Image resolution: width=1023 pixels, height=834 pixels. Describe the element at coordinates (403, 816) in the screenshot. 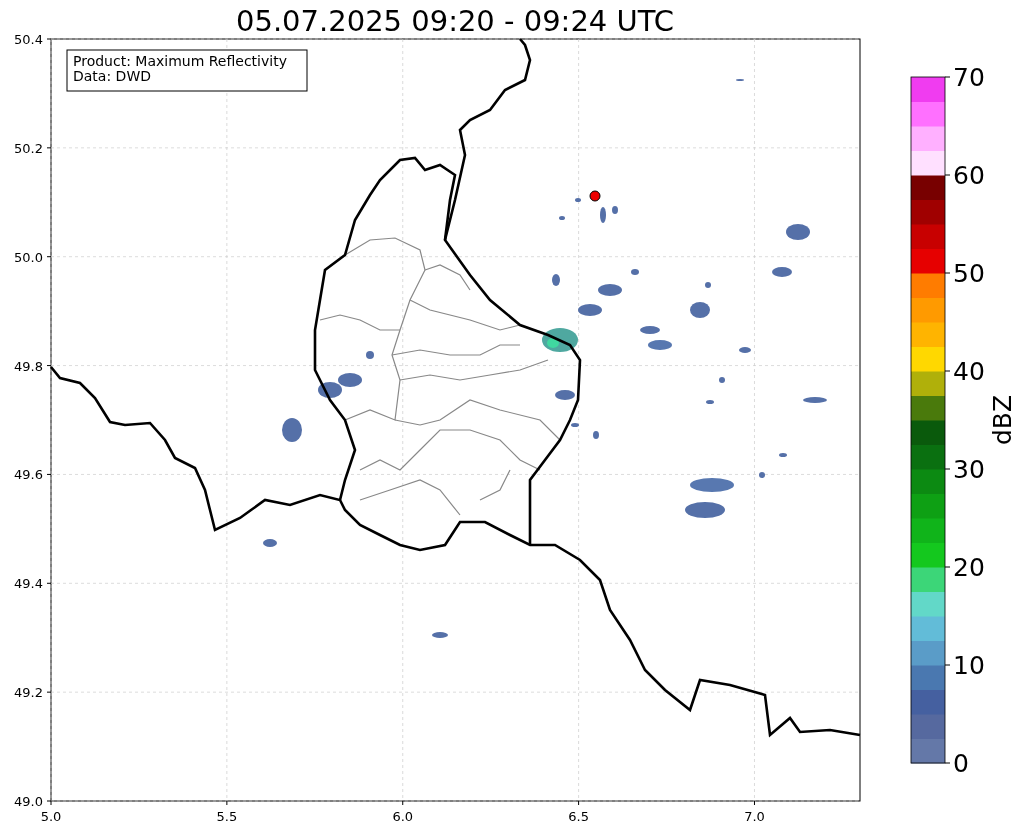

I see `x-tick-label: 6.0` at that location.